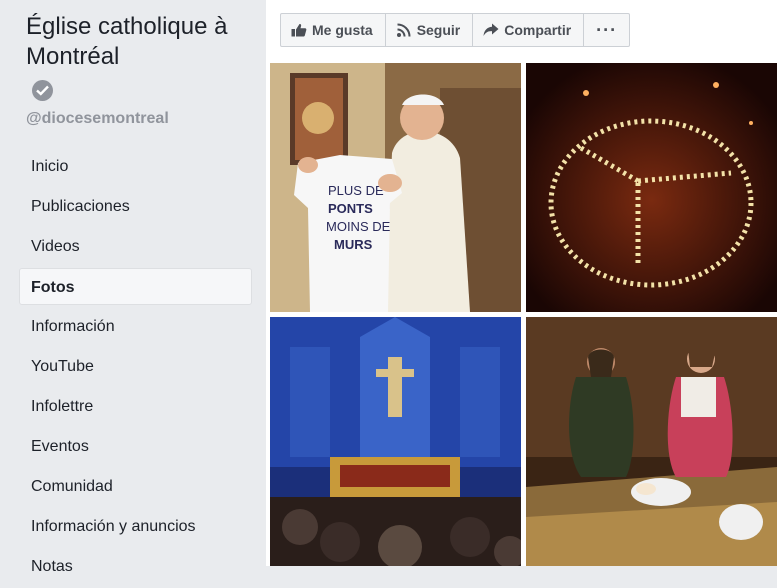 The height and width of the screenshot is (588, 777). Describe the element at coordinates (356, 190) in the screenshot. I see `shirt-text-line-1: PLUS DE` at that location.